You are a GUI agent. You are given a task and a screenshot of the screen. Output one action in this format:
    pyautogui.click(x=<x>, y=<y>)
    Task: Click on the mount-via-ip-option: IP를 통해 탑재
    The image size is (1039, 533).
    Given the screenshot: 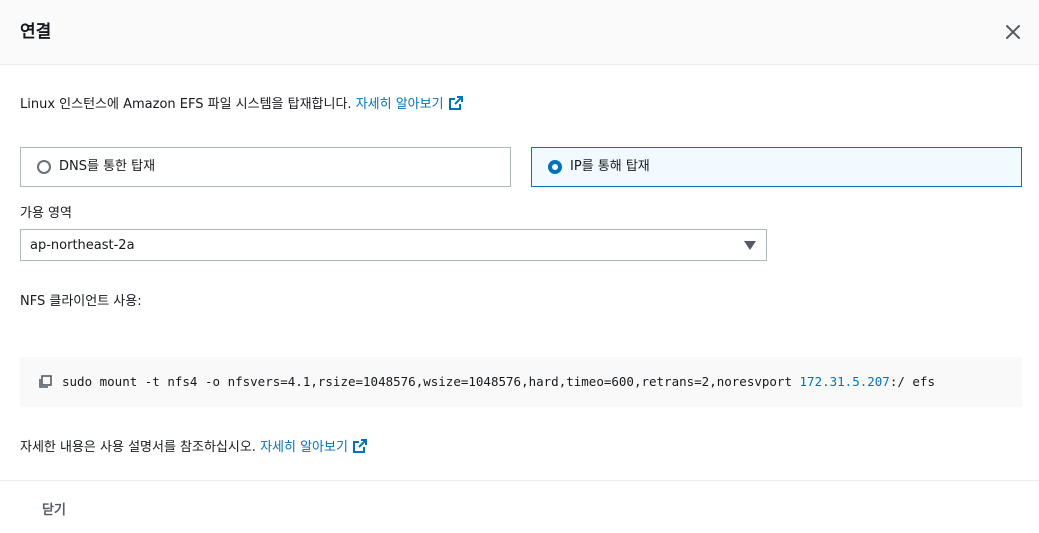 What is the action you would take?
    pyautogui.click(x=776, y=167)
    